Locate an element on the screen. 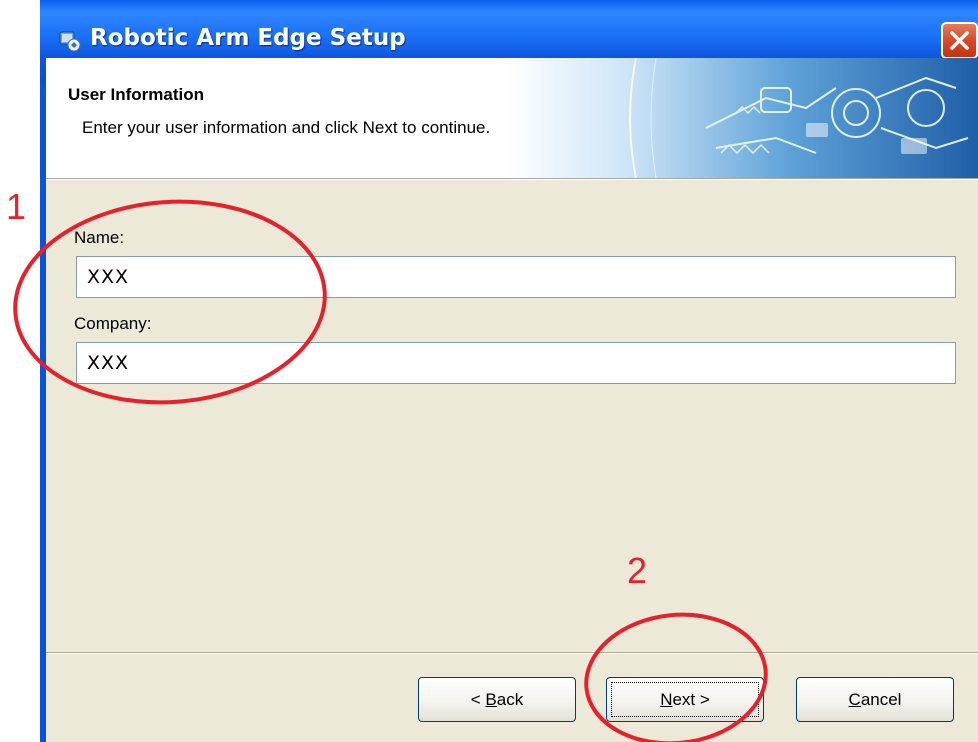 Image resolution: width=978 pixels, height=742 pixels. close-icon is located at coordinates (959, 40).